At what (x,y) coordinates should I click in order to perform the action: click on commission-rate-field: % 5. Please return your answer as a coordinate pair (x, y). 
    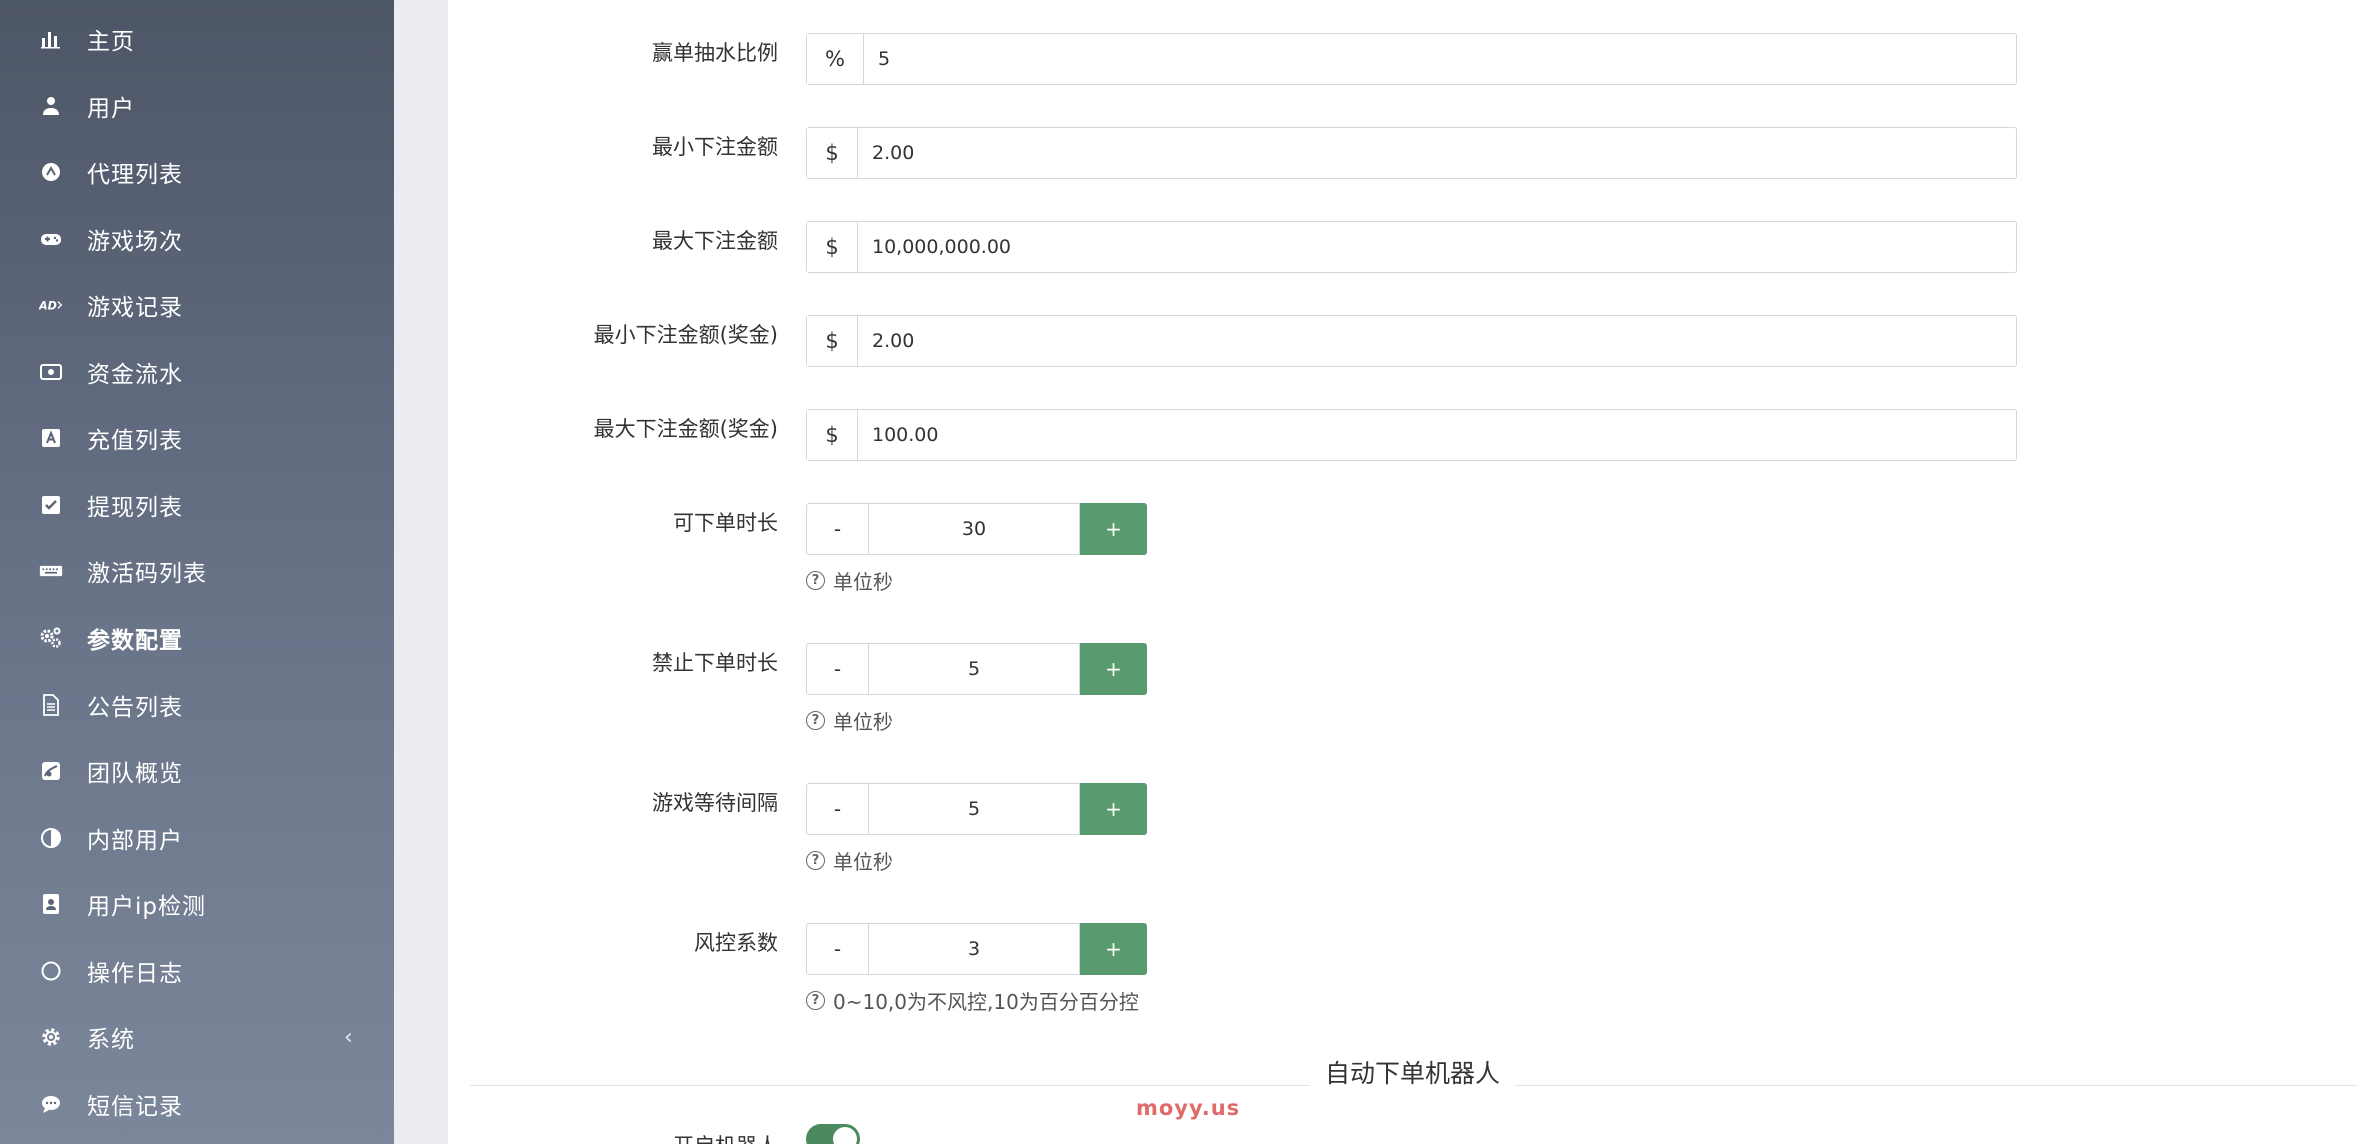
    Looking at the image, I should click on (1411, 59).